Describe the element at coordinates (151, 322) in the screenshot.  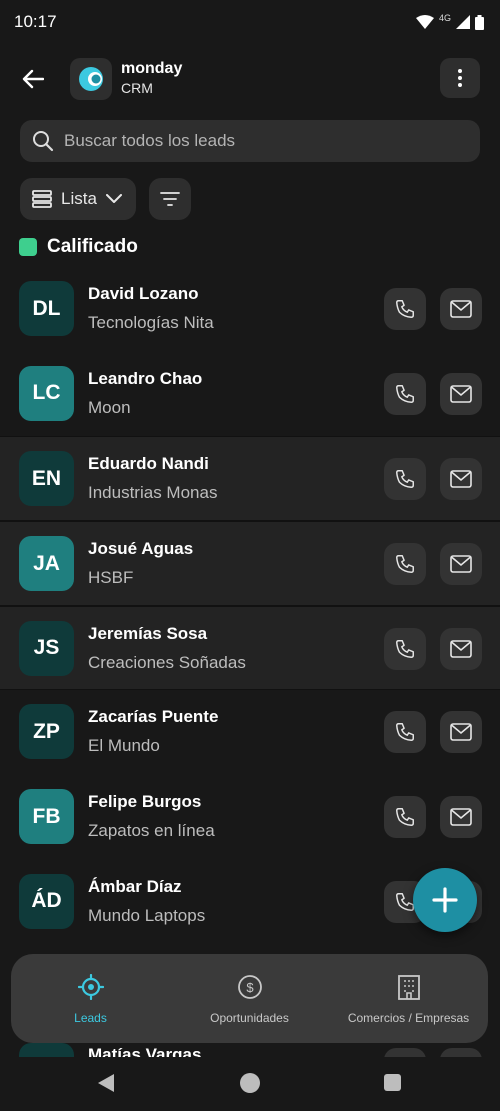
I see `lead-company: Tecnologías Nita` at that location.